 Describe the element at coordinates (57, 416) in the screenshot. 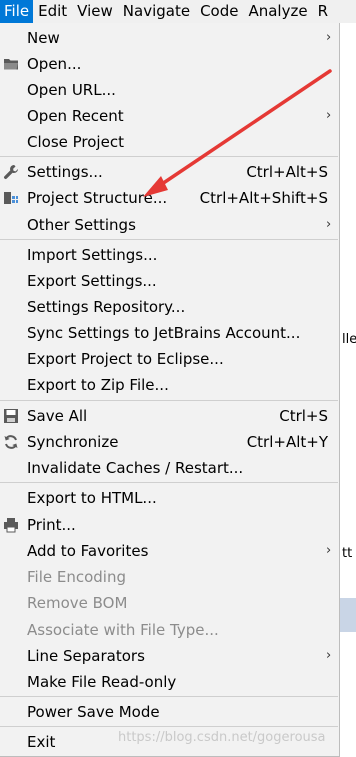

I see `menu-item-label: Save All` at that location.